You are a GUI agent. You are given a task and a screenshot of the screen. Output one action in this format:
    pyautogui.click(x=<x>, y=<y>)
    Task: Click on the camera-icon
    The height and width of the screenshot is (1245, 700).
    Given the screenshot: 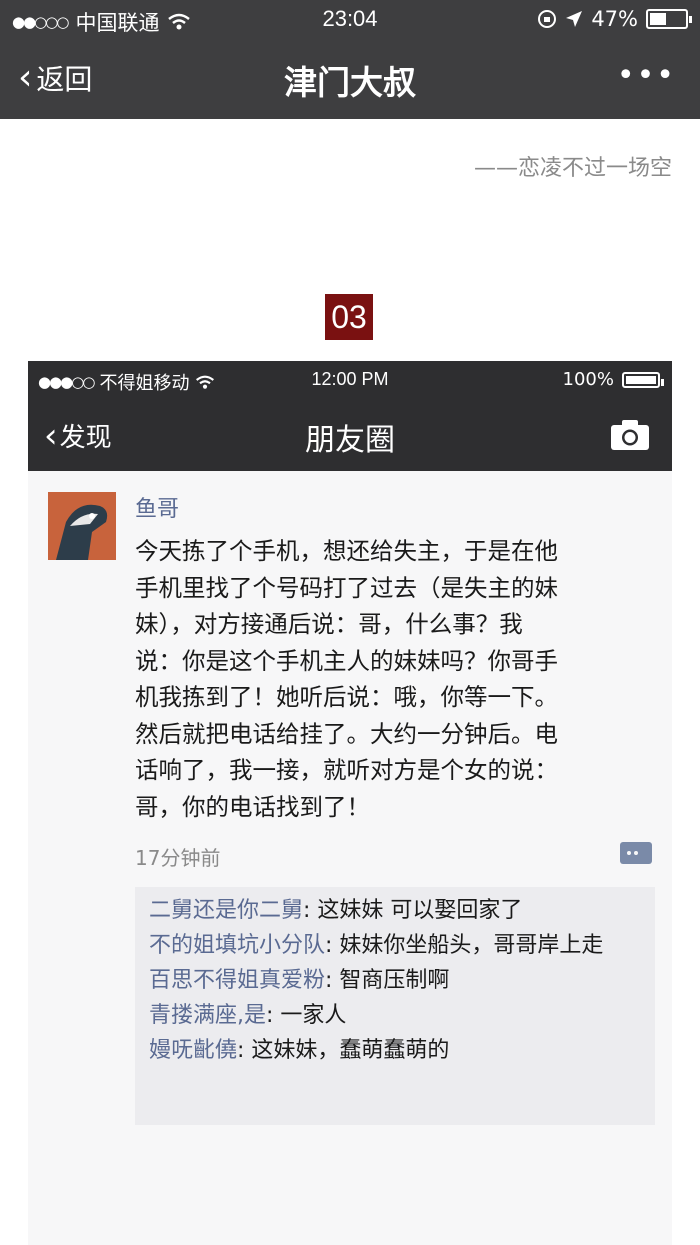 What is the action you would take?
    pyautogui.click(x=630, y=435)
    